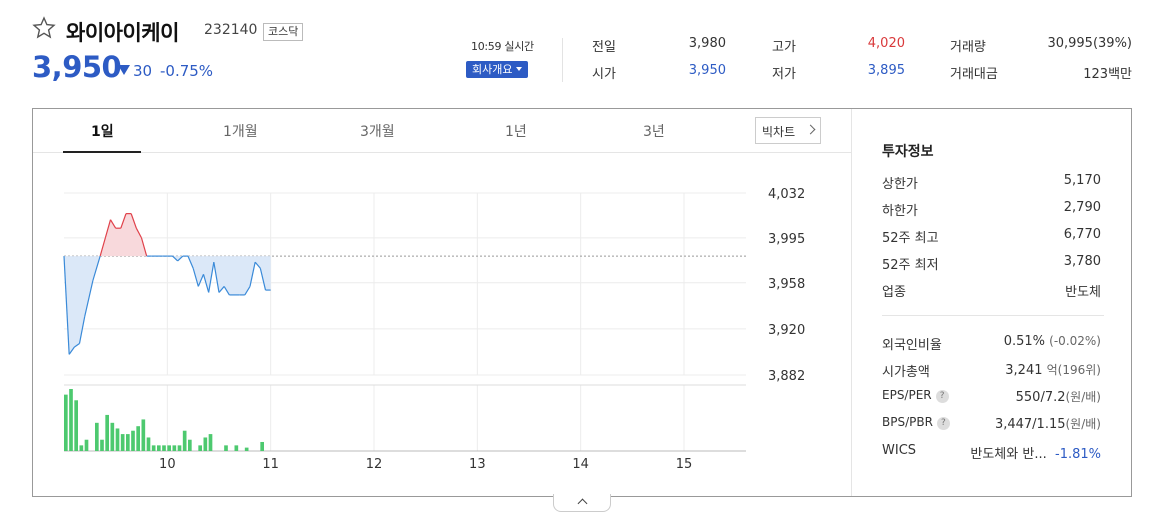  What do you see at coordinates (784, 74) in the screenshot?
I see `quote-label-low: 저가` at bounding box center [784, 74].